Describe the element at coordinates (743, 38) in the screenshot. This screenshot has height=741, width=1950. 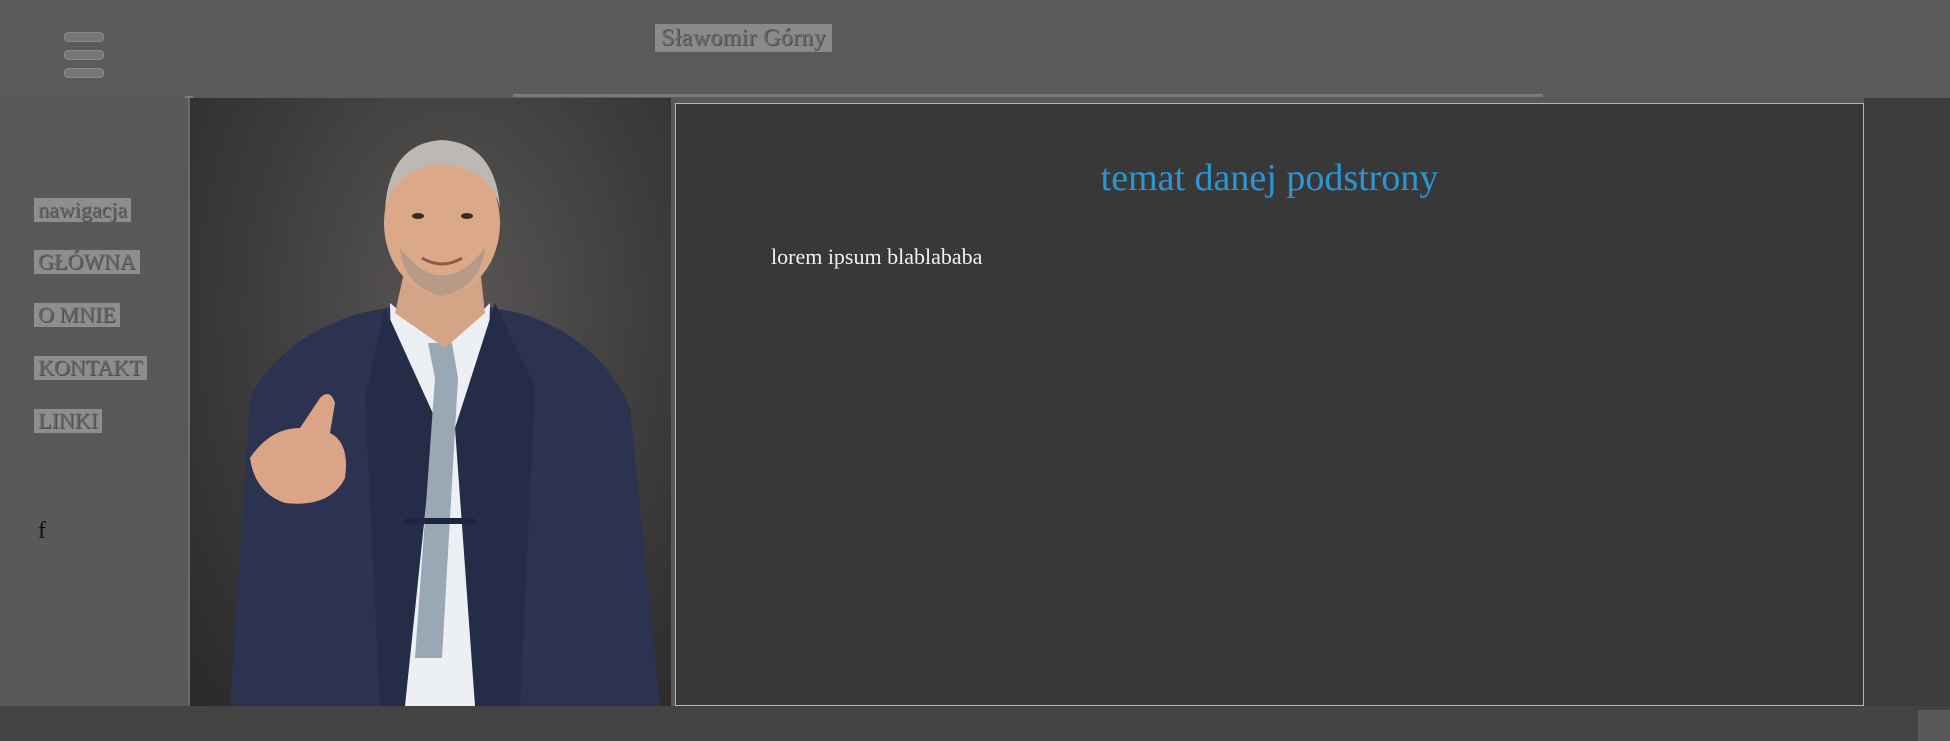
I see `site-title: Sławomir Górny` at that location.